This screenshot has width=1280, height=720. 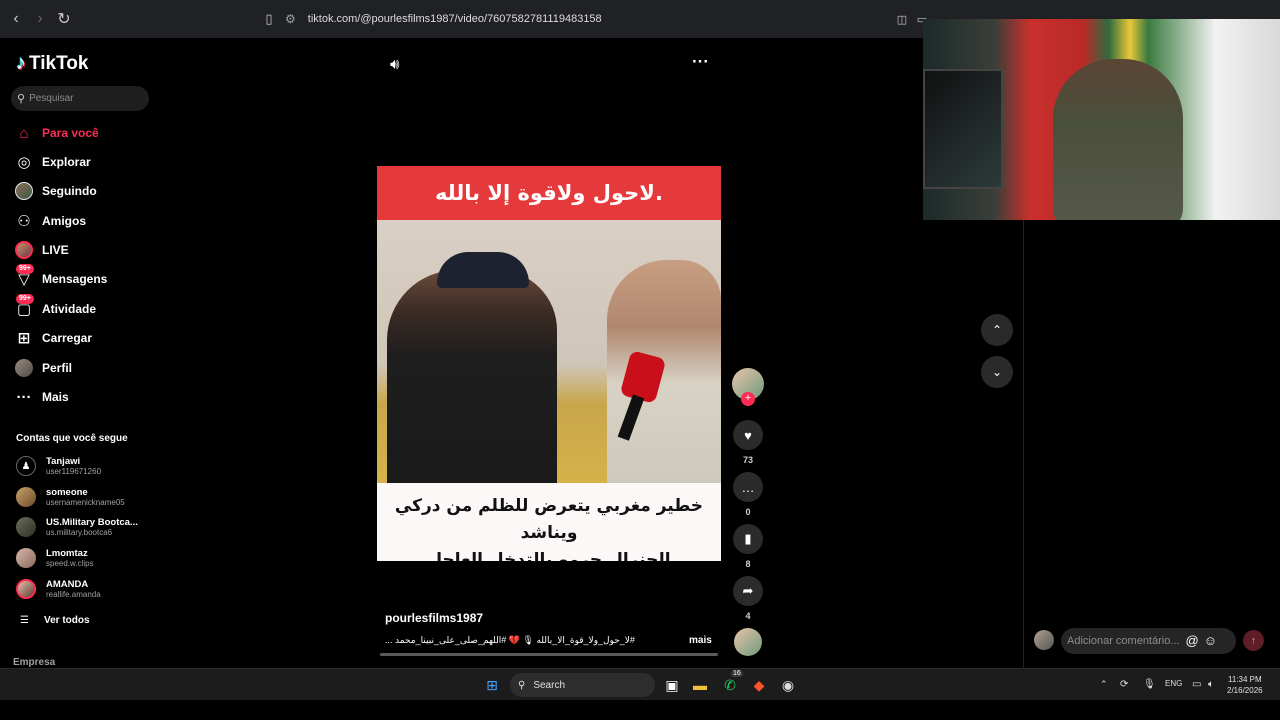 I want to click on menu-label: LIVE, so click(x=55, y=250).